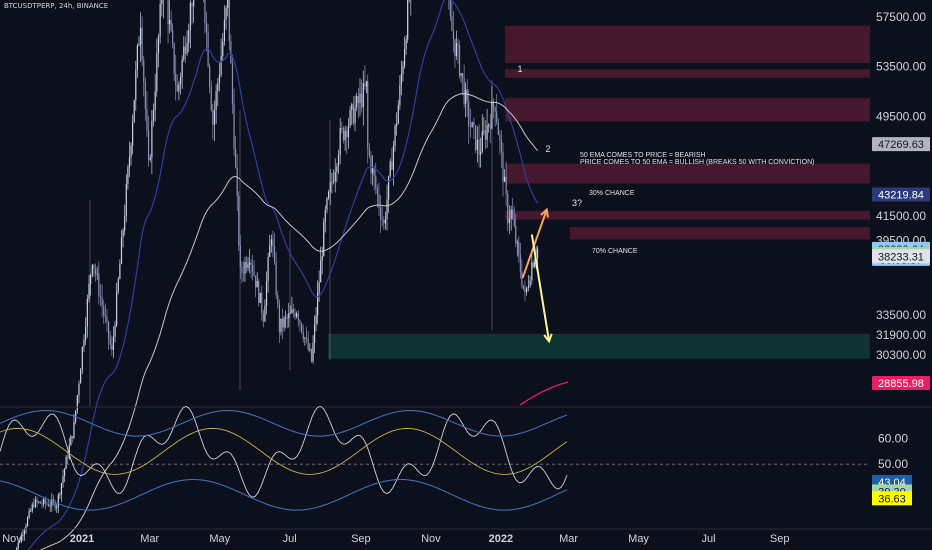 This screenshot has height=550, width=932. Describe the element at coordinates (544, 393) in the screenshot. I see `extra-ma-segment` at that location.